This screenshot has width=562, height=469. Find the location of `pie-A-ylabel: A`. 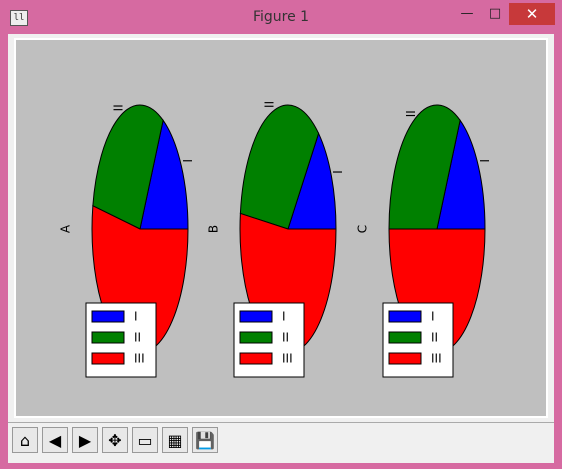

pie-A-ylabel: A is located at coordinates (66, 228).